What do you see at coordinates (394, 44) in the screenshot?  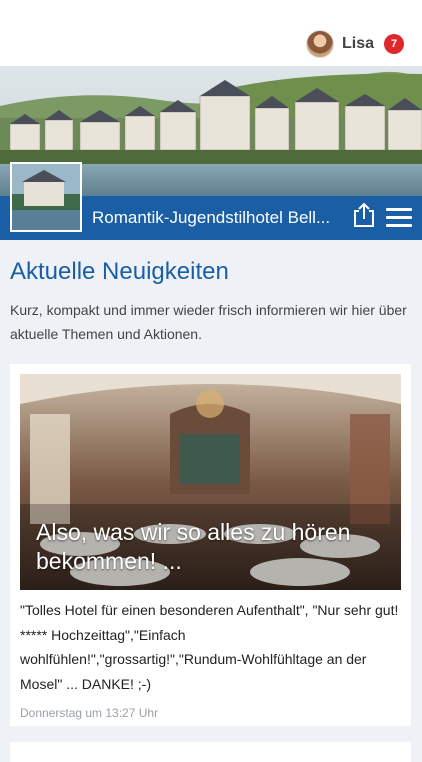 I see `notification-badge: 7` at bounding box center [394, 44].